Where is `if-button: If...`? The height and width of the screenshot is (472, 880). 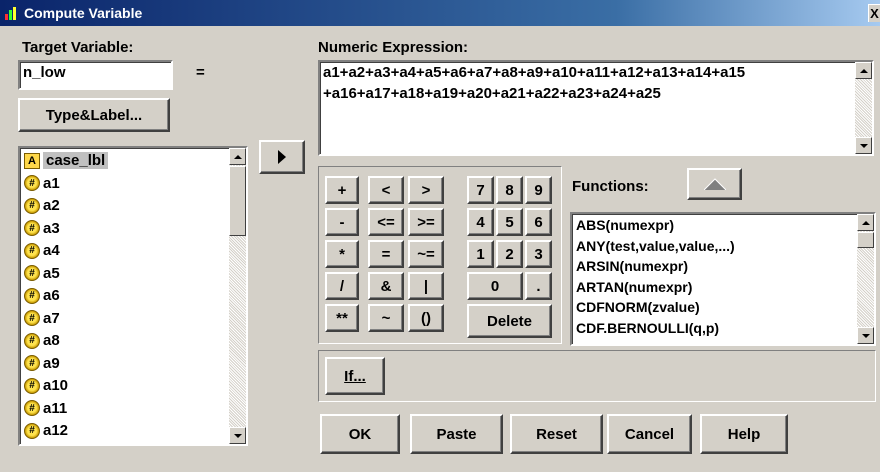
if-button: If... is located at coordinates (355, 376).